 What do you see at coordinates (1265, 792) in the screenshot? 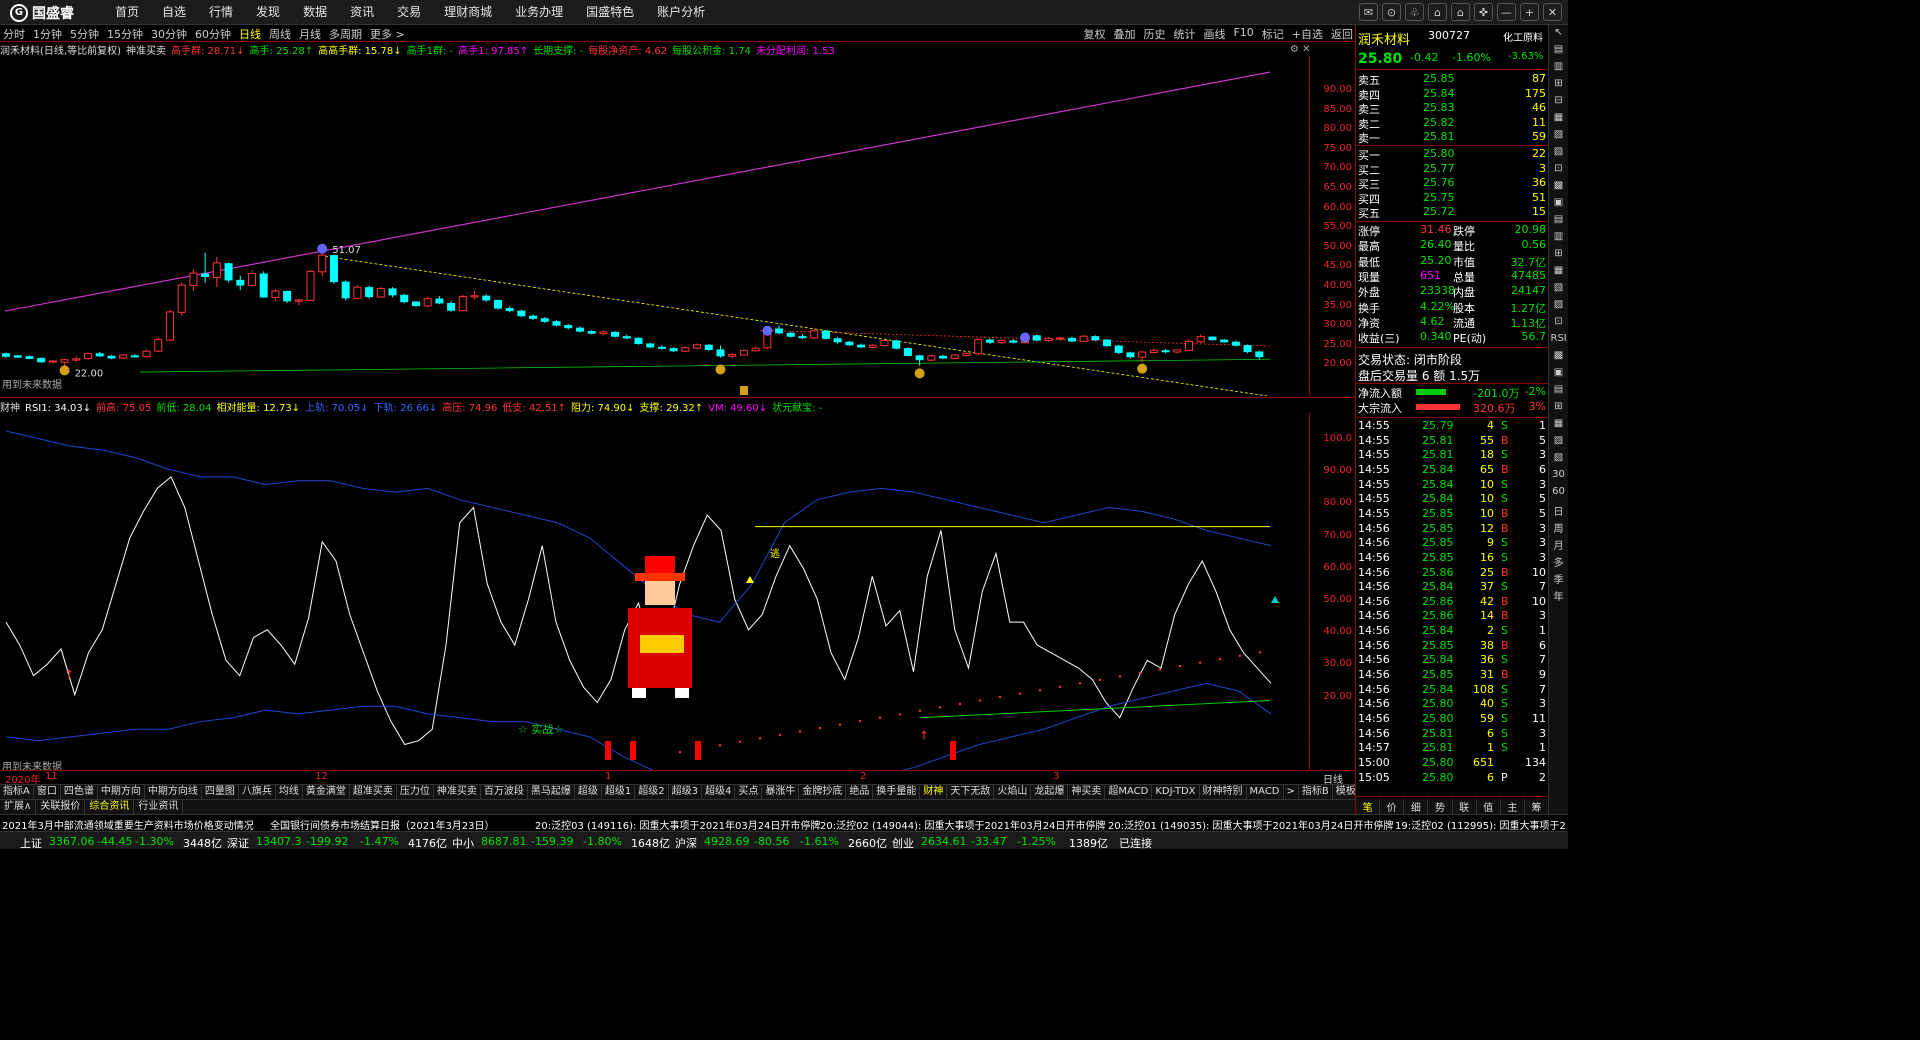
I see `indicator-tab: MACD` at bounding box center [1265, 792].